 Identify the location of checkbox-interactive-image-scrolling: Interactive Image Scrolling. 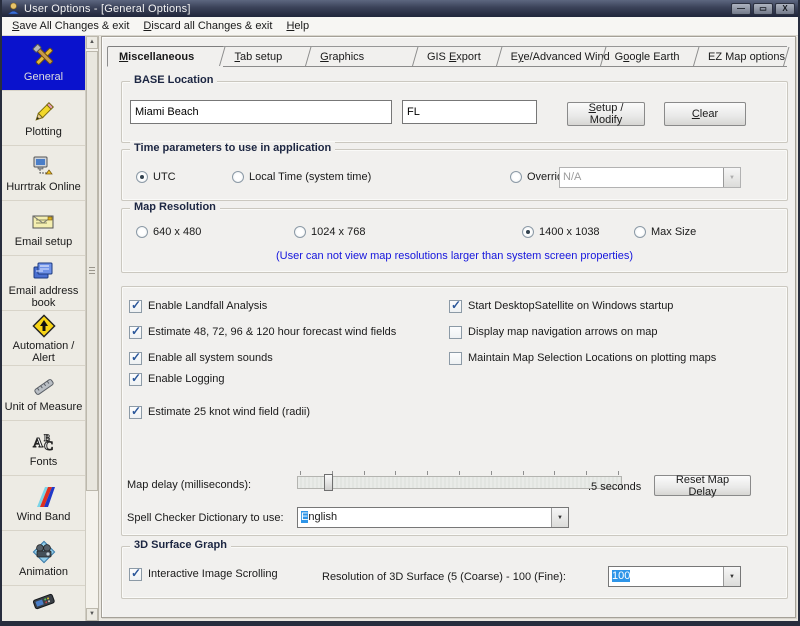
(203, 573).